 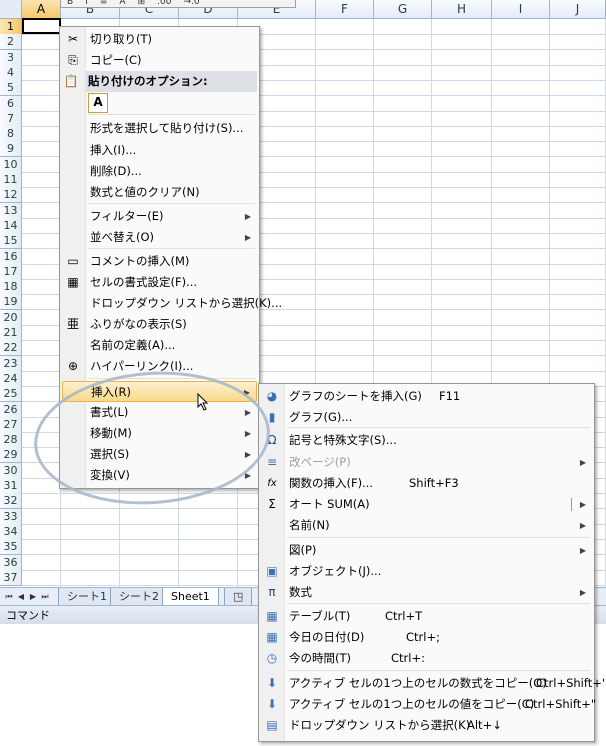 I want to click on submenu-item: ◕ グラフのシートを挿入(G) F11, so click(x=426, y=396).